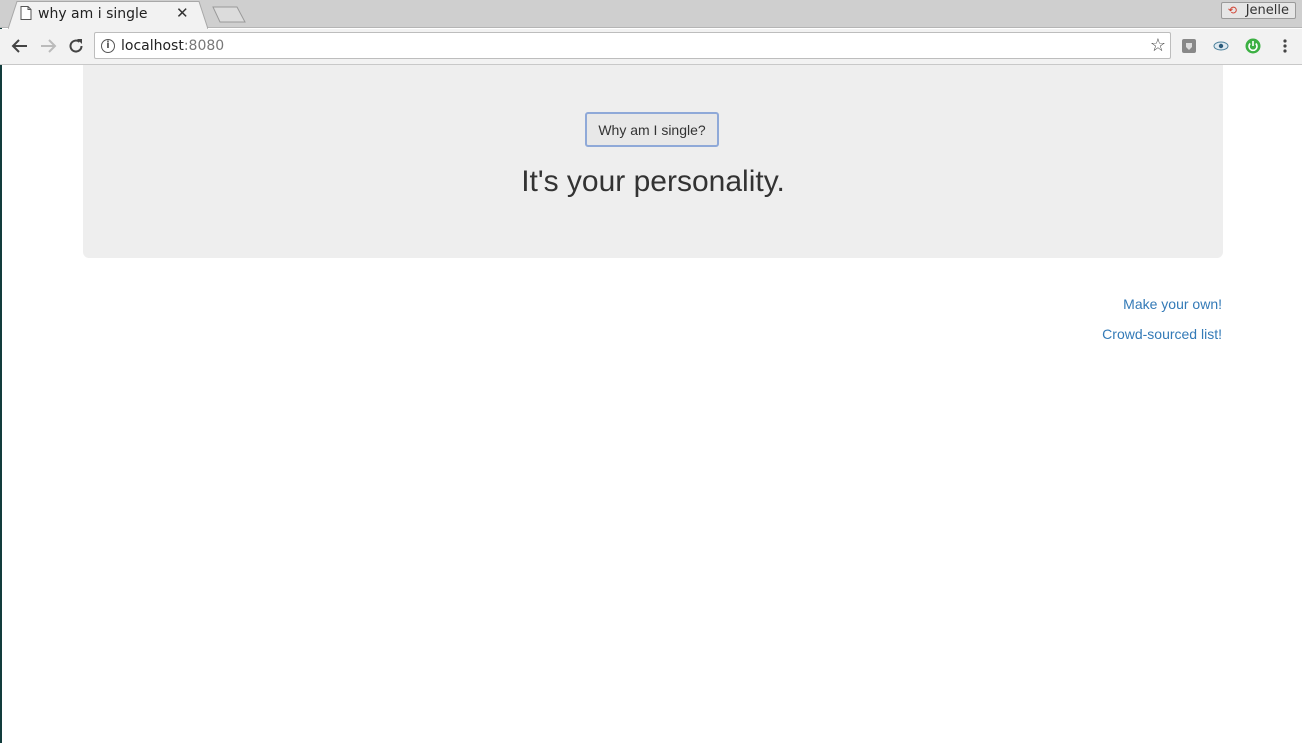  Describe the element at coordinates (1162, 334) in the screenshot. I see `crowd-sourced-list-link: Crowd-sourced list!` at that location.